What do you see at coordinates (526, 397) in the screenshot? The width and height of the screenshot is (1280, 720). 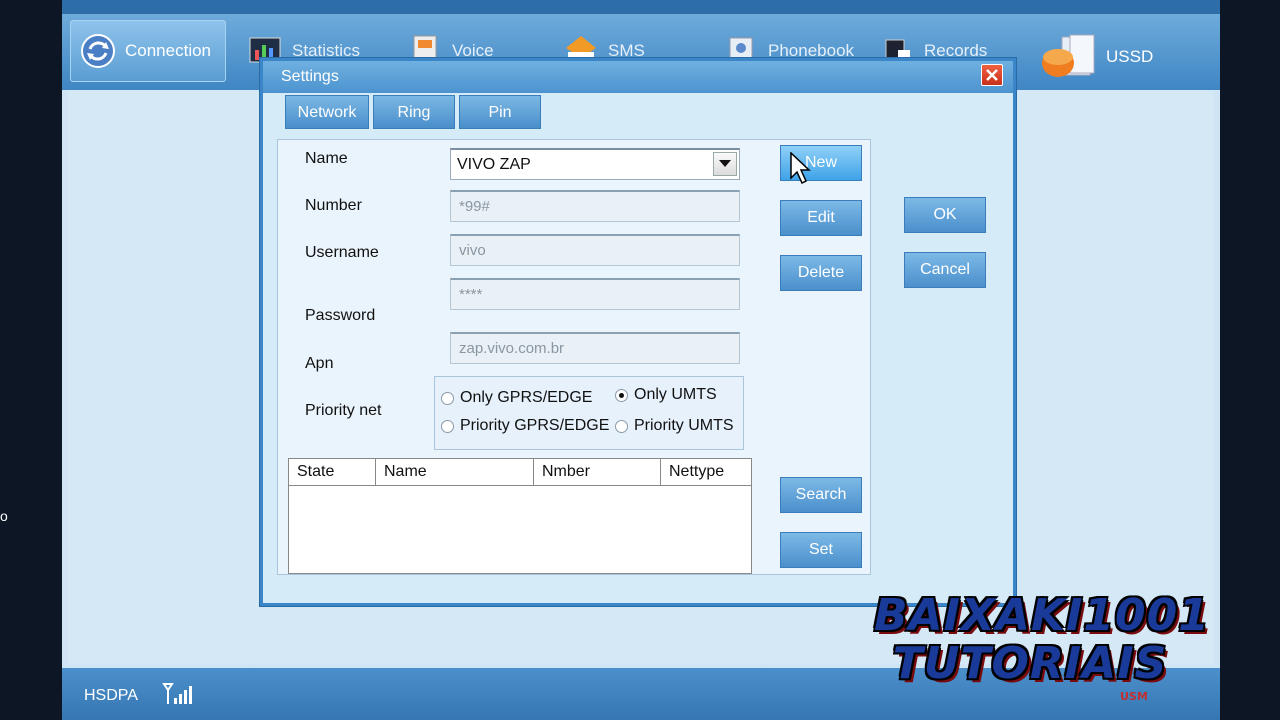 I see `radio-label: Only GPRS/EDGE` at bounding box center [526, 397].